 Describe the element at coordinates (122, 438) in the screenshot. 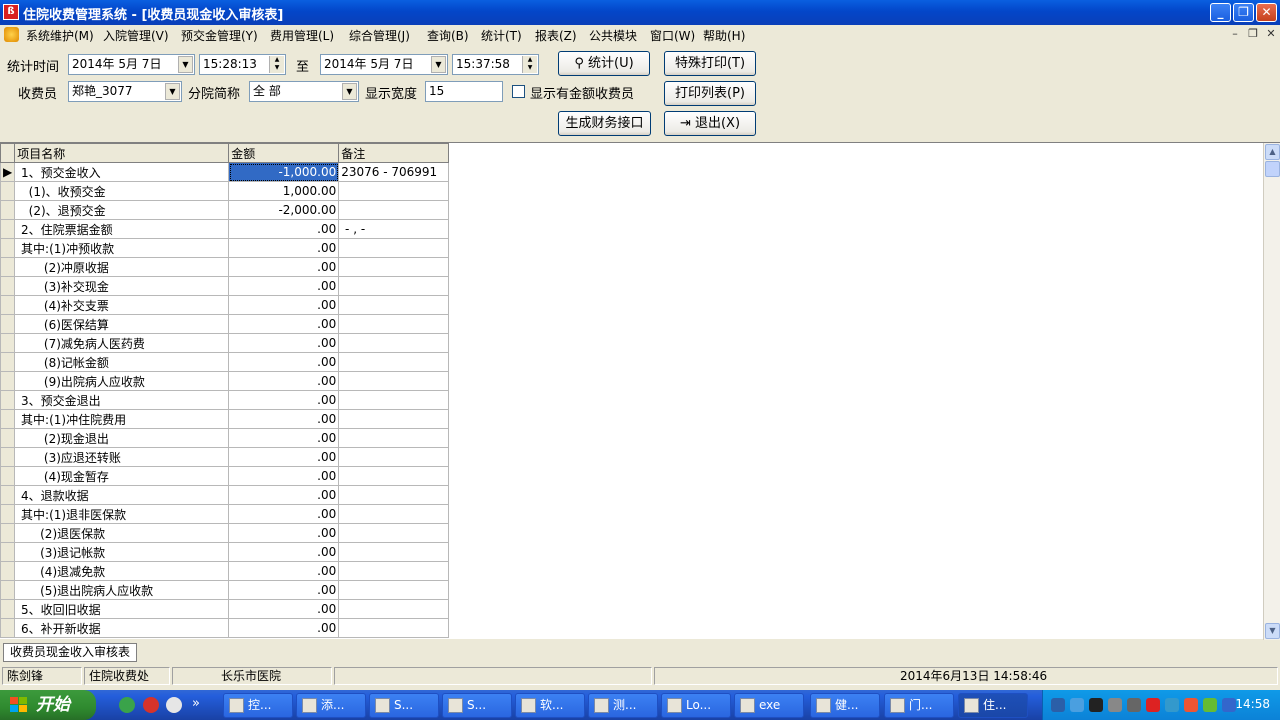

I see `cell-name: (2)现金退出` at that location.